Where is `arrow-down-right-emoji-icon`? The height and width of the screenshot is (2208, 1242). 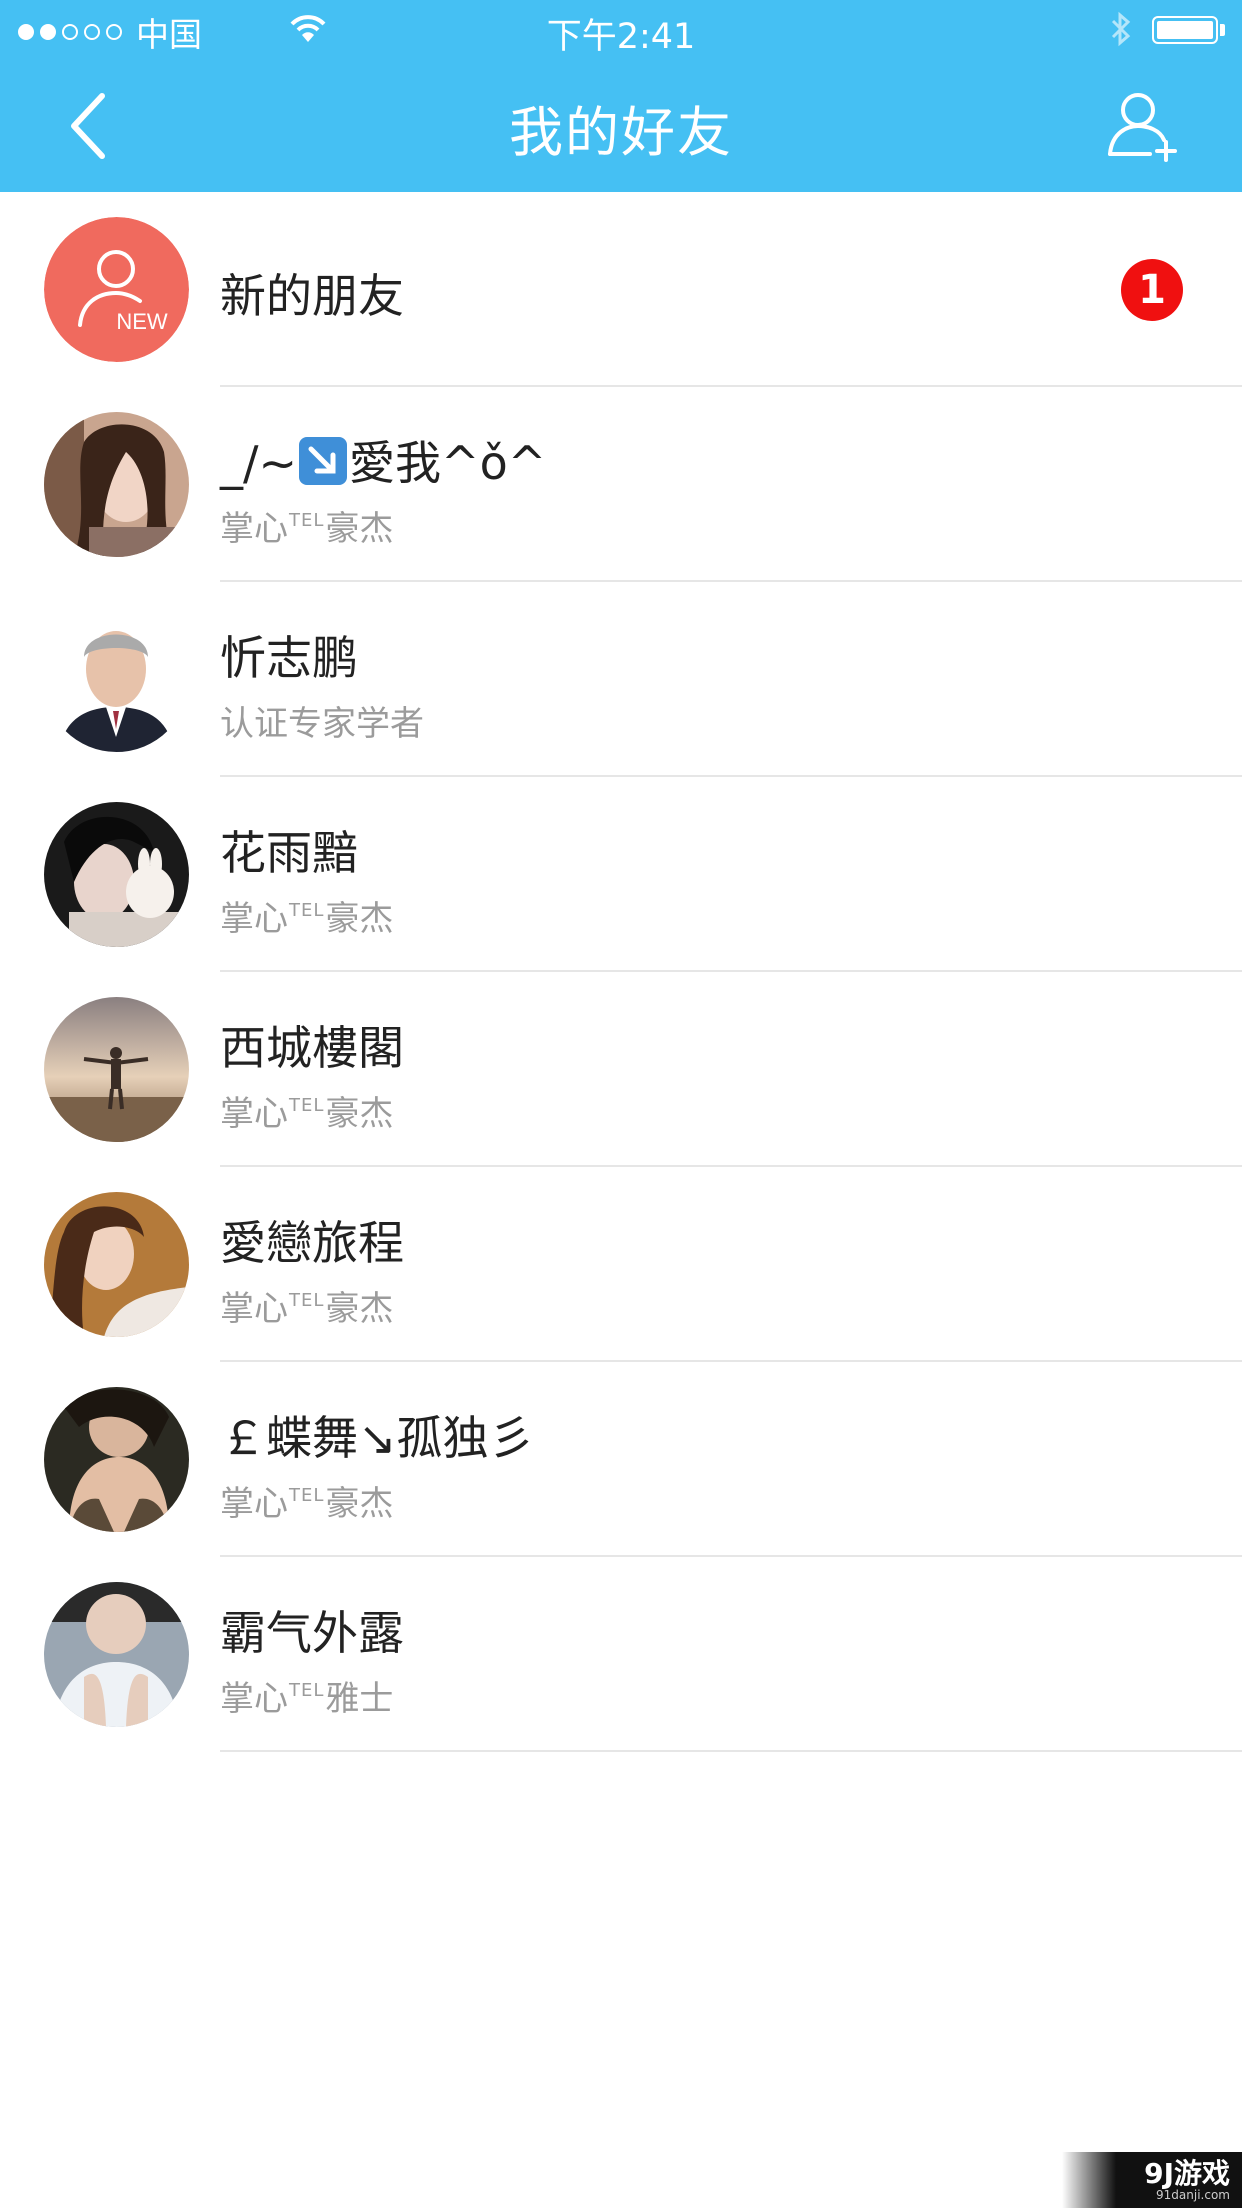 arrow-down-right-emoji-icon is located at coordinates (323, 461).